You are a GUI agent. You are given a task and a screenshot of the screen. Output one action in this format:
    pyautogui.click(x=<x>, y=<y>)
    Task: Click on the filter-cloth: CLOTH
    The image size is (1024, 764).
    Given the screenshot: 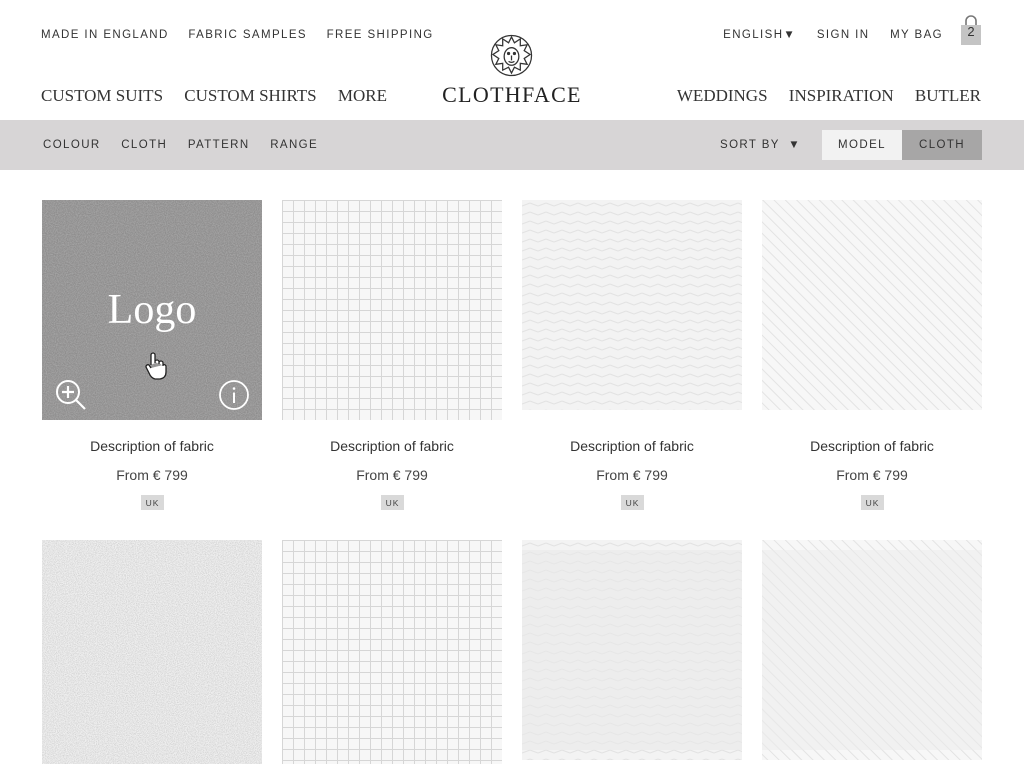 What is the action you would take?
    pyautogui.click(x=144, y=145)
    